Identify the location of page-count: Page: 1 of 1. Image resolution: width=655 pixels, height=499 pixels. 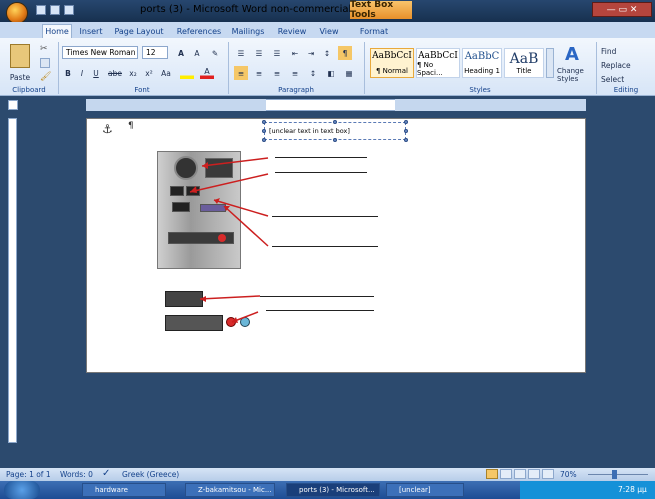
(28, 474).